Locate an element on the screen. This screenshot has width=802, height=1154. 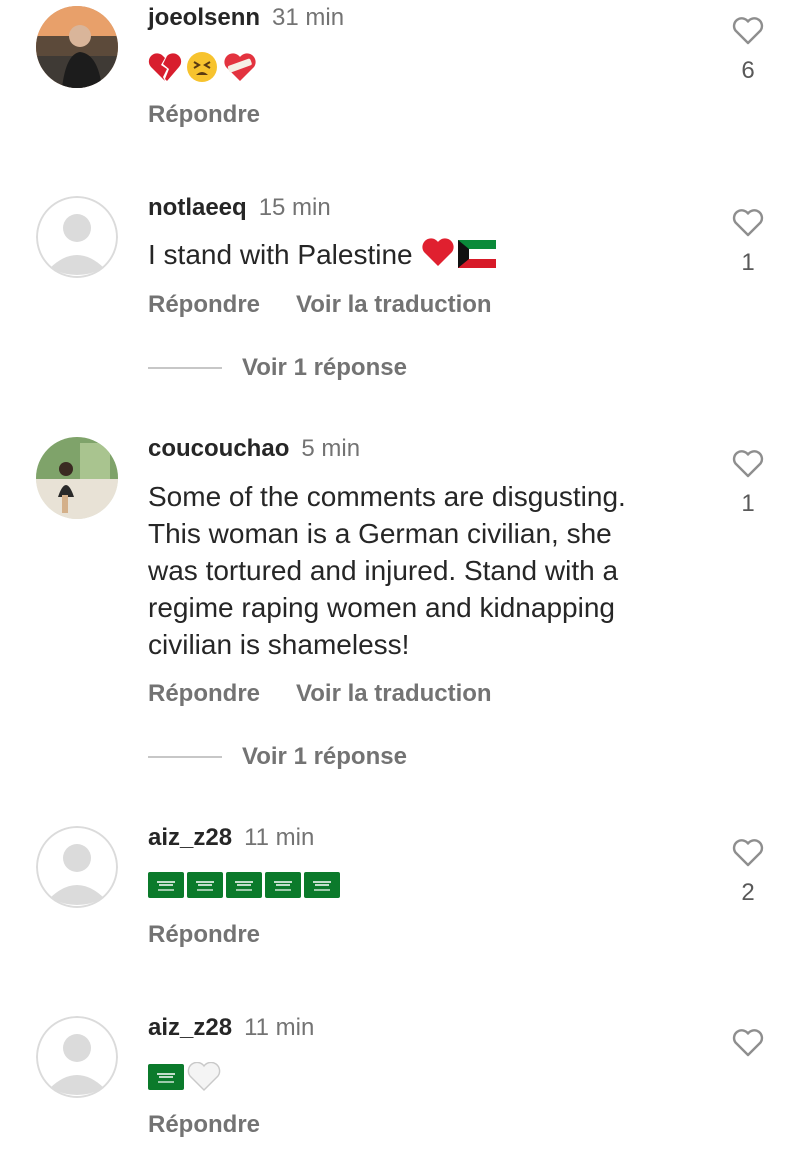
like-count: 6 is located at coordinates (748, 70).